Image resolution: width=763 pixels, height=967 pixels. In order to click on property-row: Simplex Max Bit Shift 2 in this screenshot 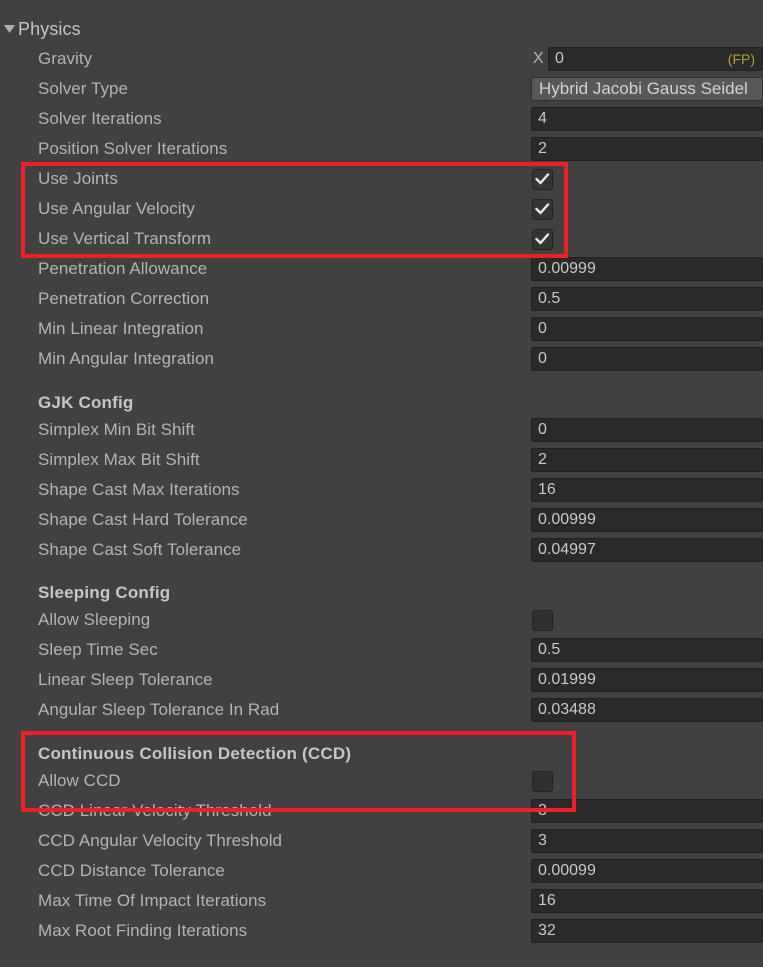, I will do `click(381, 460)`.